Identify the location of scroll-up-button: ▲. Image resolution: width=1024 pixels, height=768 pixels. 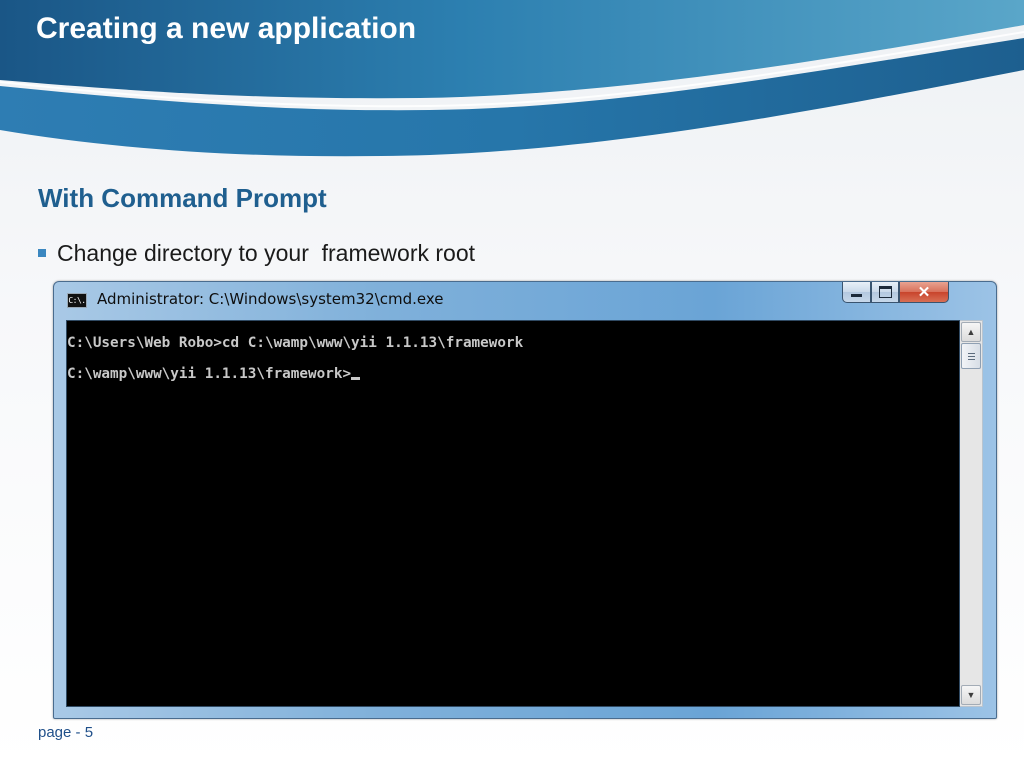
(971, 332).